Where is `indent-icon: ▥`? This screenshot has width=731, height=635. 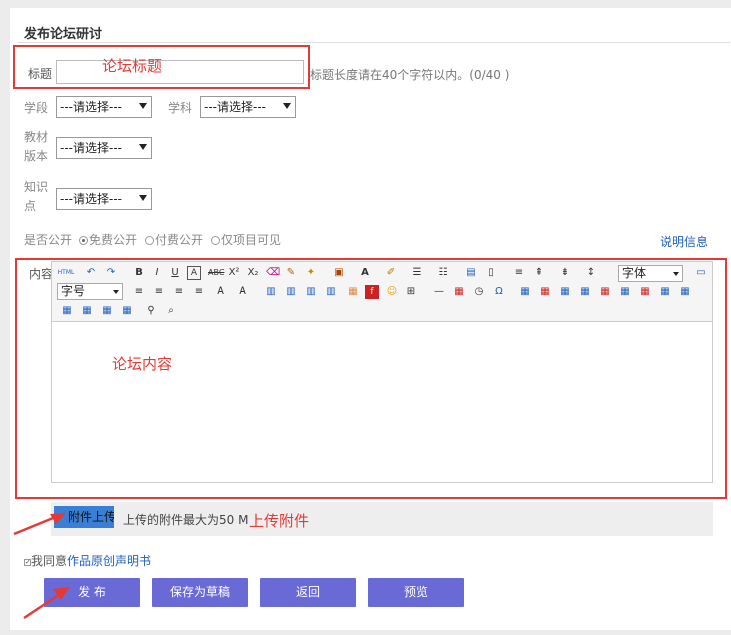 indent-icon: ▥ is located at coordinates (271, 292).